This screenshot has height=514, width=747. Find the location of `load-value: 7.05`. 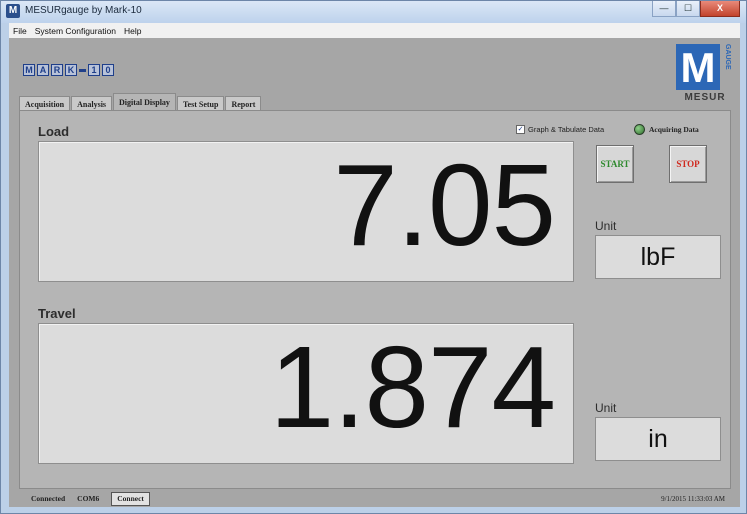

load-value: 7.05 is located at coordinates (444, 205).